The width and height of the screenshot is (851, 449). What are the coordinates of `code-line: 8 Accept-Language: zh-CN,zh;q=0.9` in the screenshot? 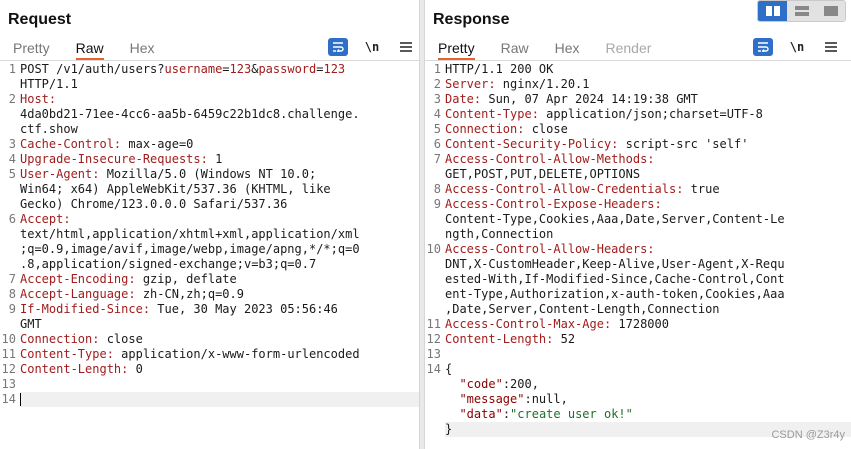 It's located at (209, 294).